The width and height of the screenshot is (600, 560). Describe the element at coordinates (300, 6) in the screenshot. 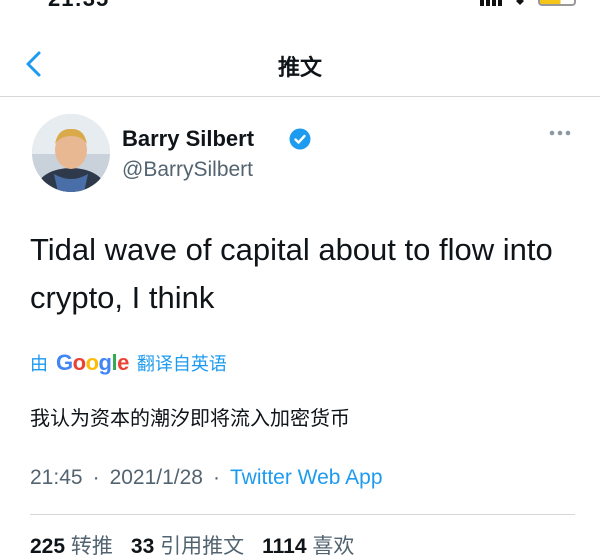

I see `status-bar: 21:35` at that location.